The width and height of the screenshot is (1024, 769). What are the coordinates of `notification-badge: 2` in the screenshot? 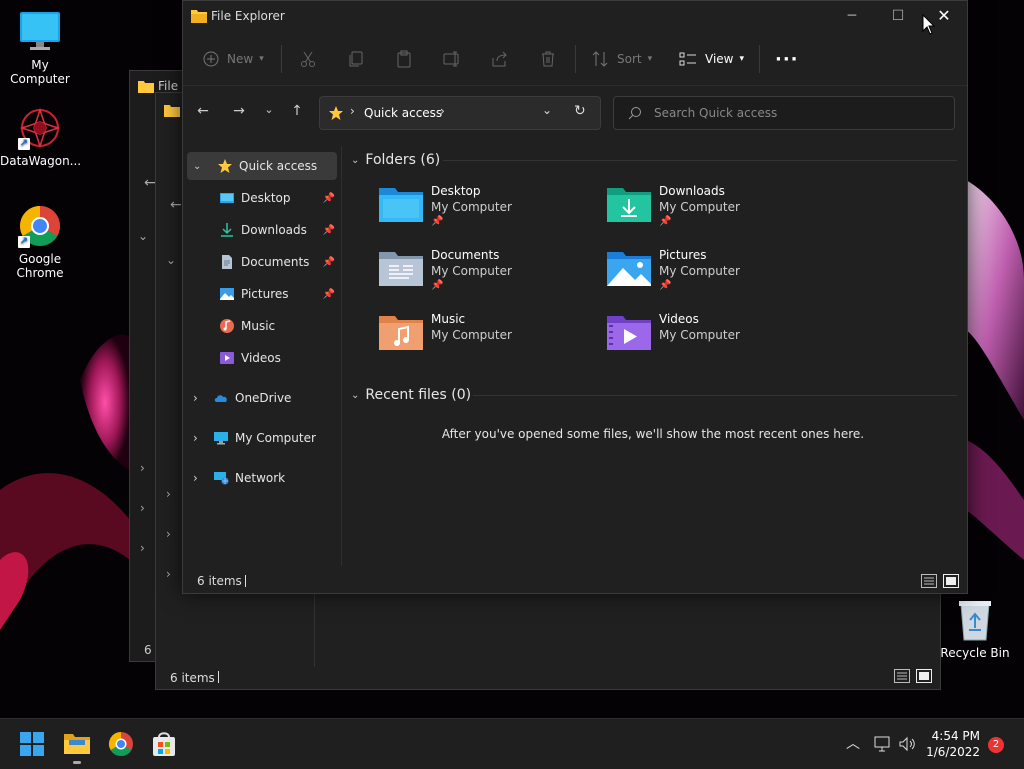 It's located at (996, 745).